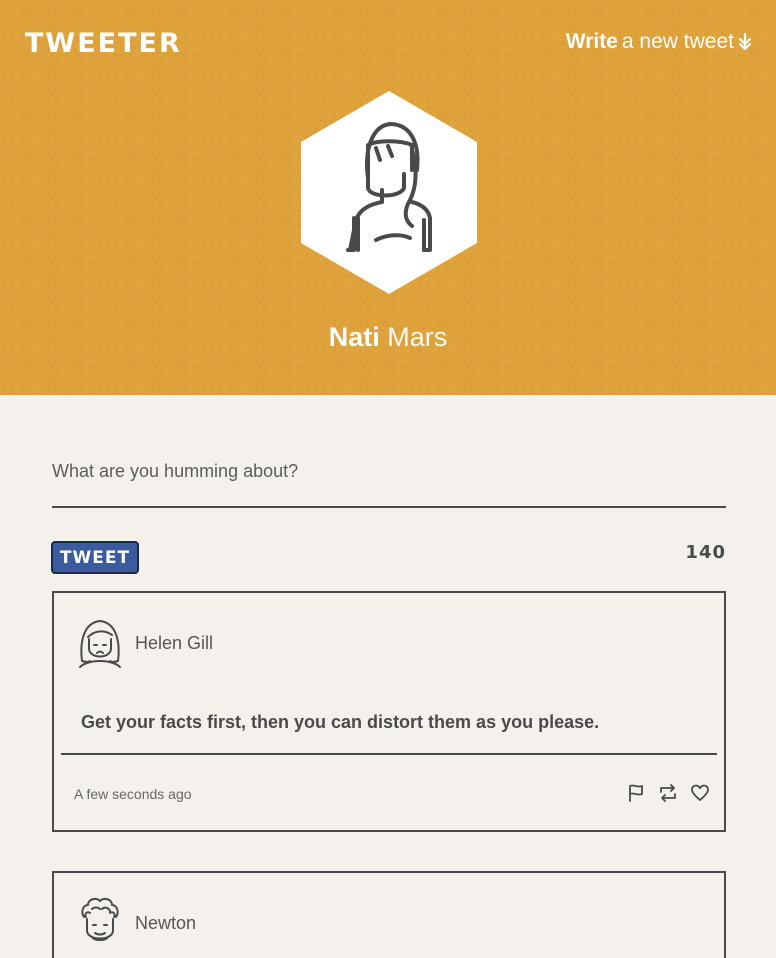 The image size is (776, 958). I want to click on woman-avatar-icon, so click(389, 192).